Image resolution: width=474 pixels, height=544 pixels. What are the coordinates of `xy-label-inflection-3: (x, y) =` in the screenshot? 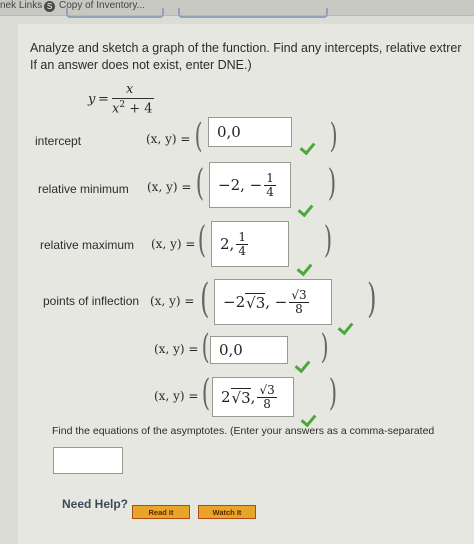 It's located at (176, 396).